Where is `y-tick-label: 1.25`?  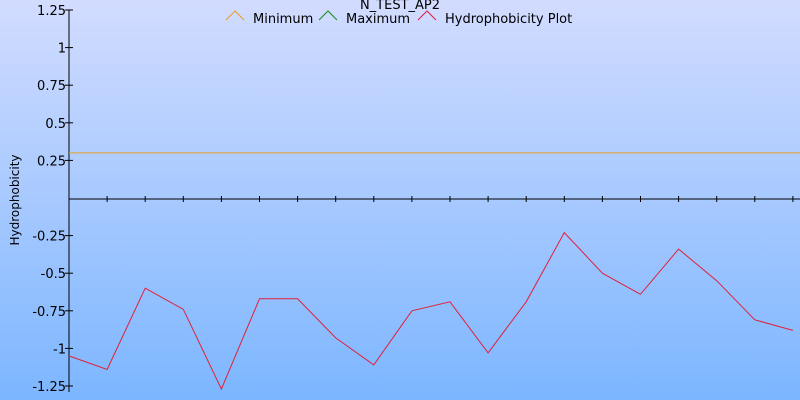
y-tick-label: 1.25 is located at coordinates (51, 11).